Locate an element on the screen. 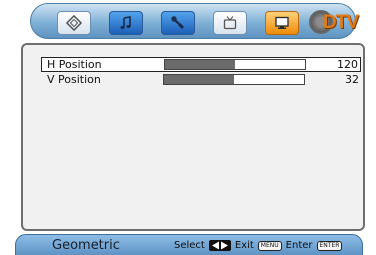 The image size is (376, 255). enter-key-icon: ENTER is located at coordinates (329, 245).